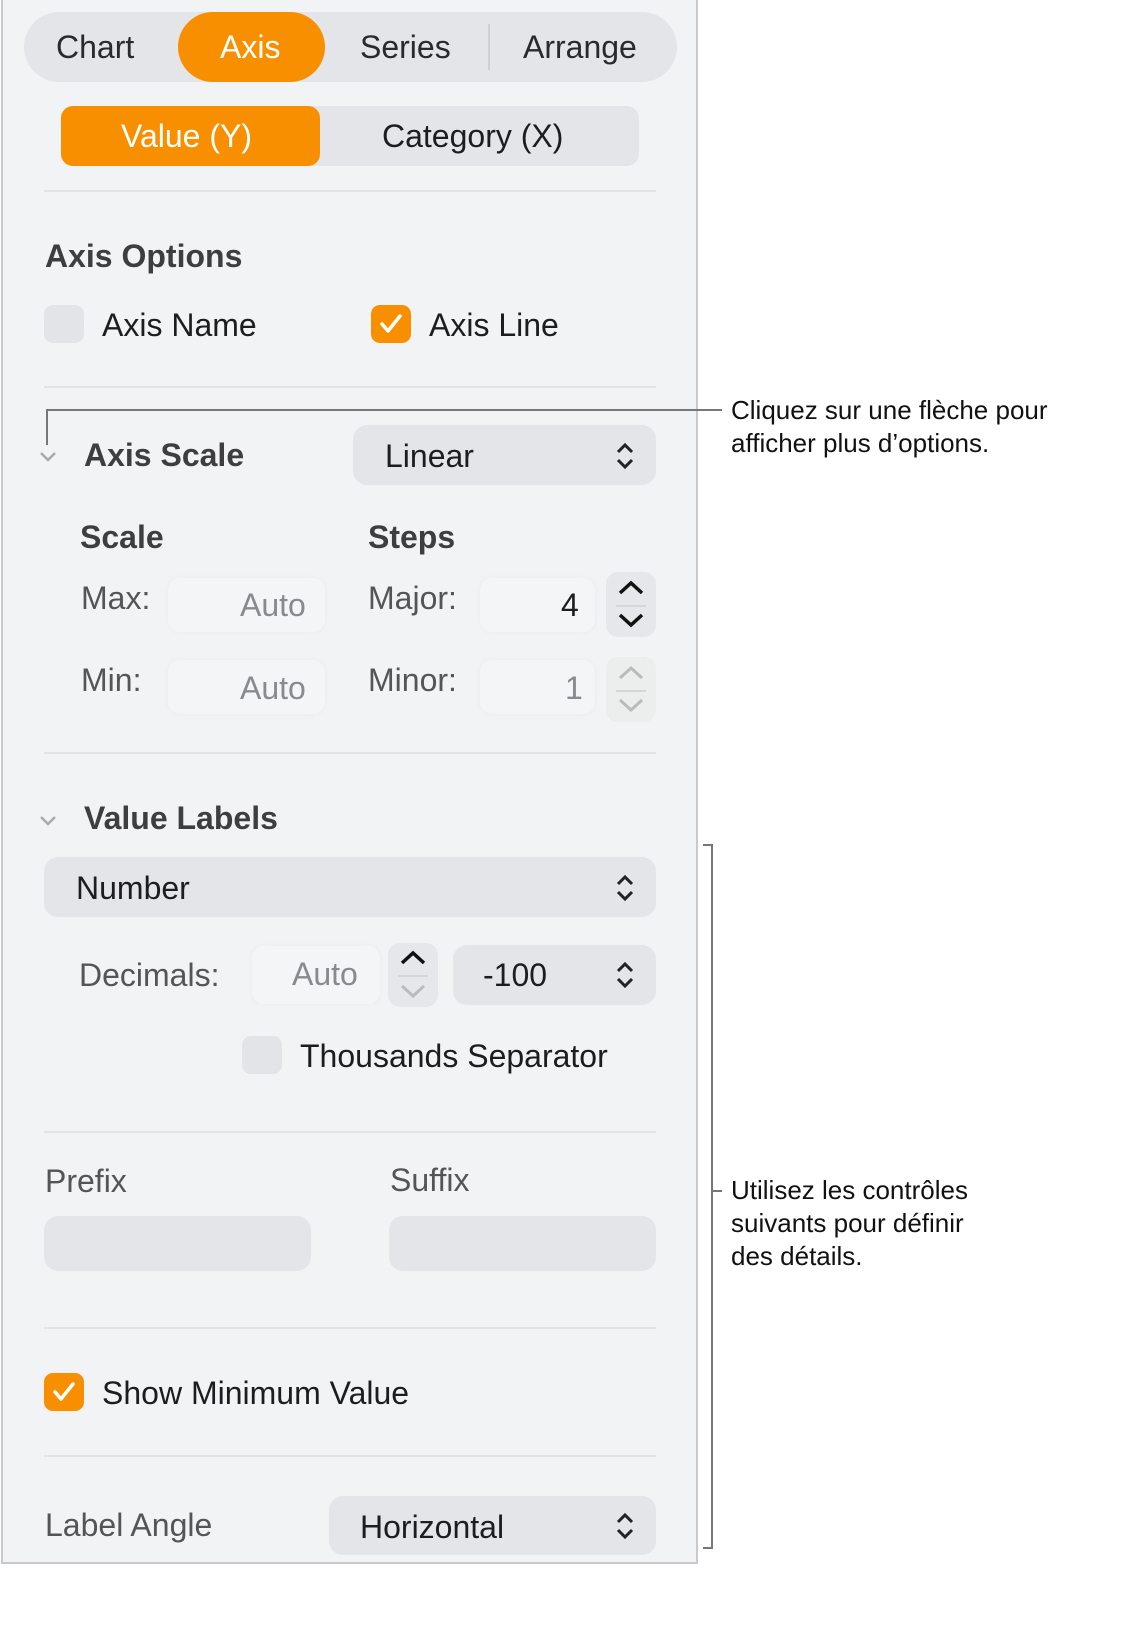 Image resolution: width=1129 pixels, height=1626 pixels. I want to click on axis-line-label: Axis Line, so click(494, 325).